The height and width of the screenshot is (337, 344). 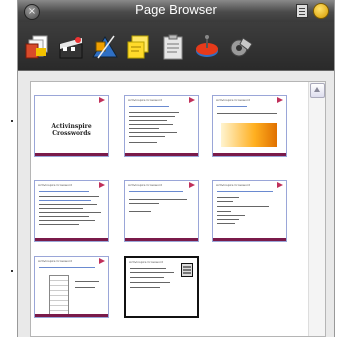 I want to click on page-thumbnail-4: Activinspire Crossword, so click(x=71, y=211).